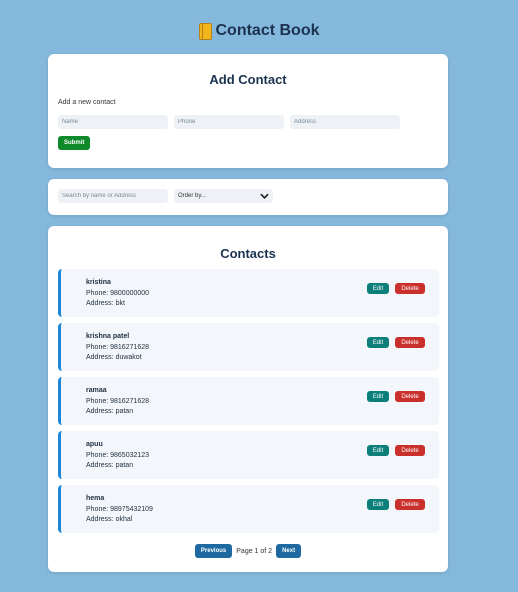  I want to click on contact-name: hema, so click(95, 498).